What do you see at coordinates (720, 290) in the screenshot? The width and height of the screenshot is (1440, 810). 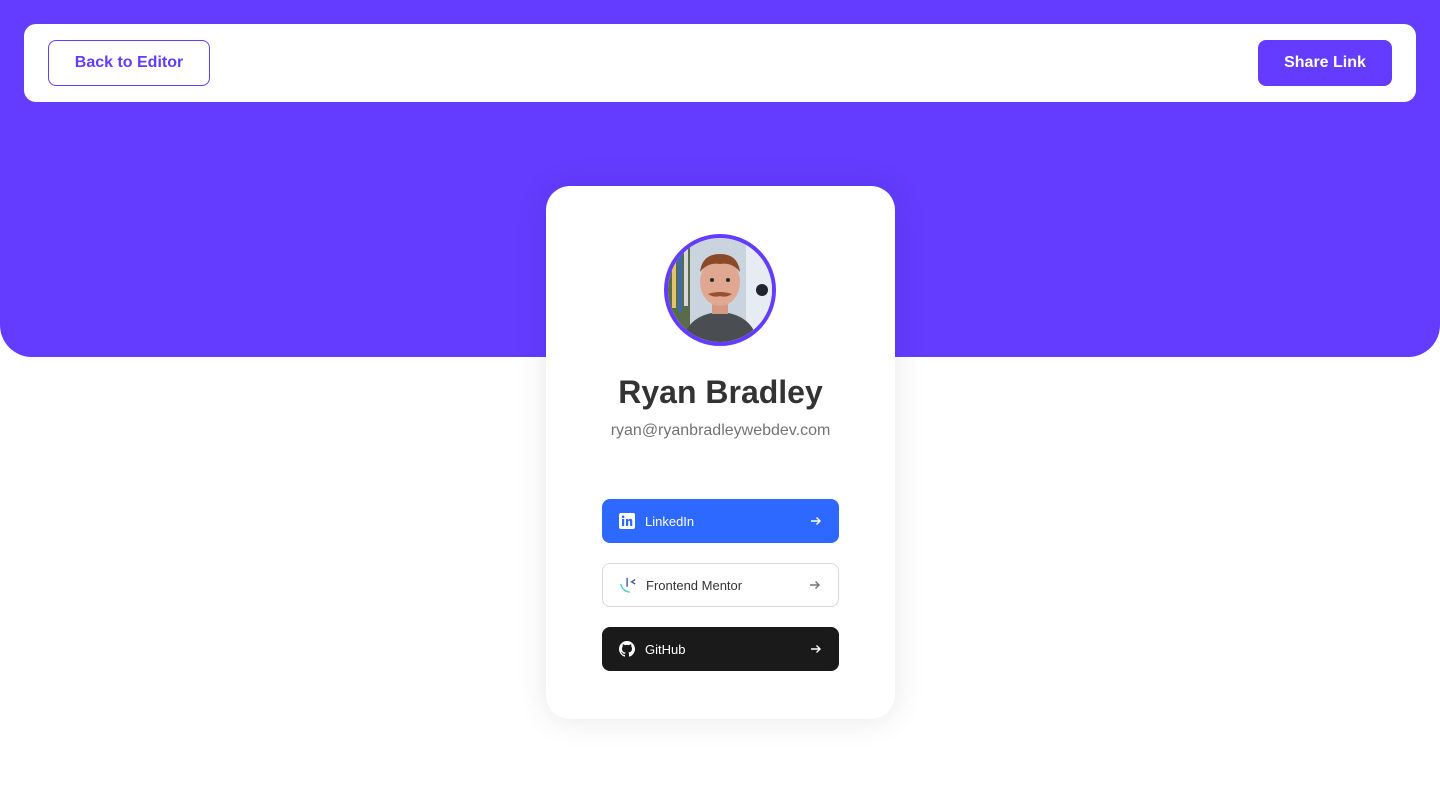 I see `avatar` at bounding box center [720, 290].